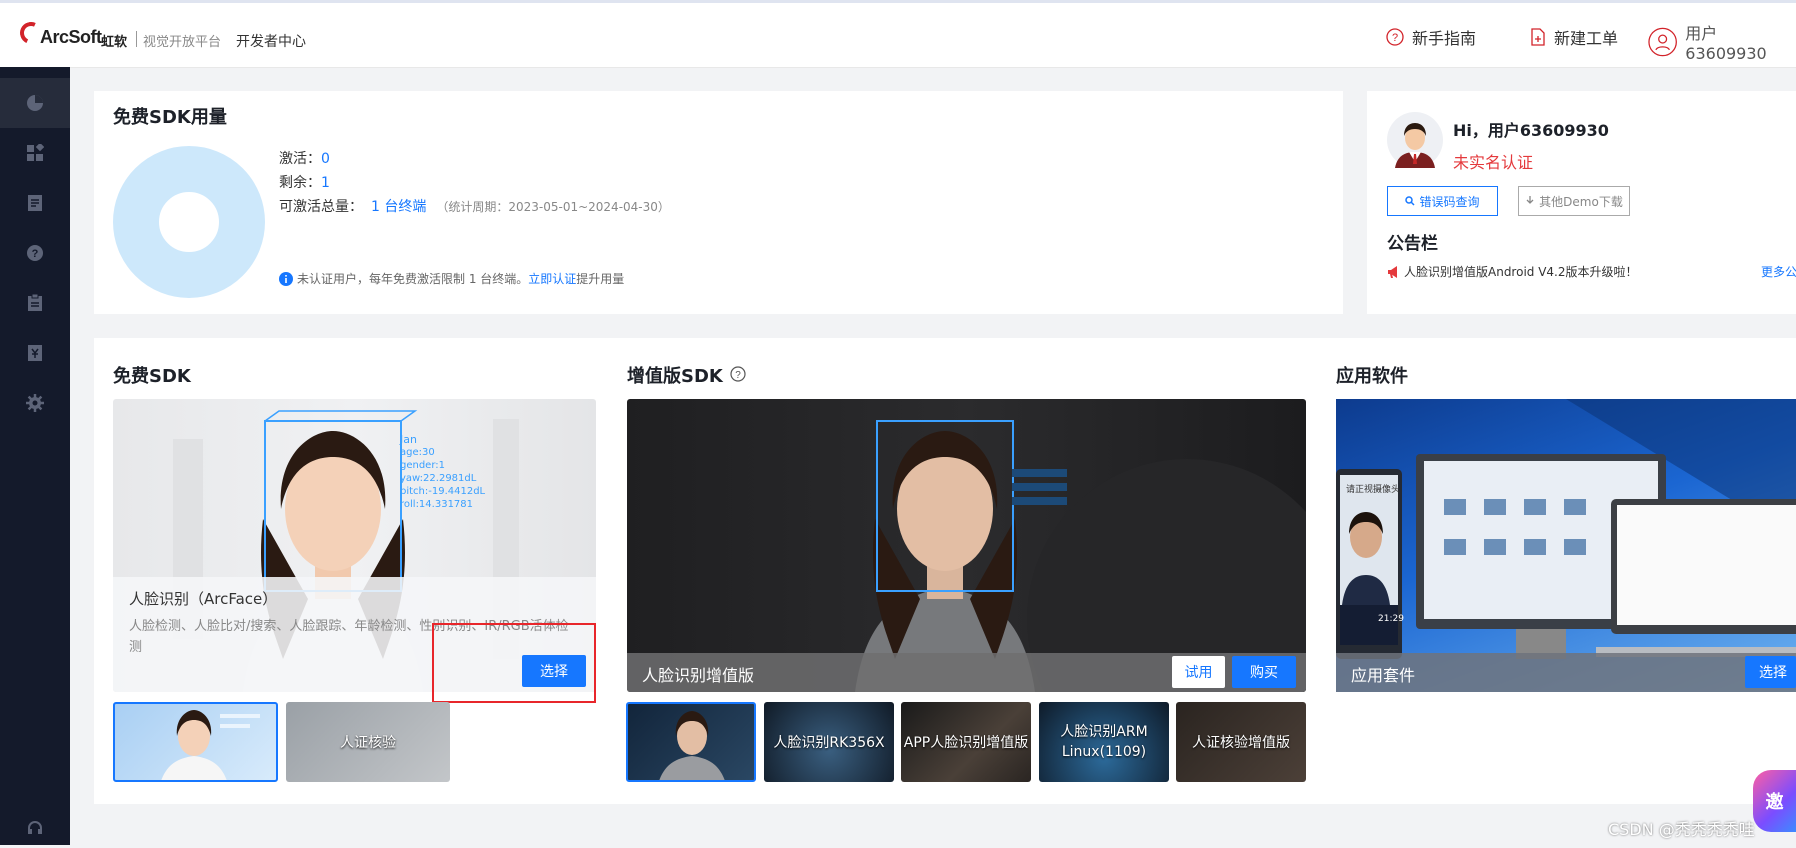  I want to click on info-icon, so click(286, 278).